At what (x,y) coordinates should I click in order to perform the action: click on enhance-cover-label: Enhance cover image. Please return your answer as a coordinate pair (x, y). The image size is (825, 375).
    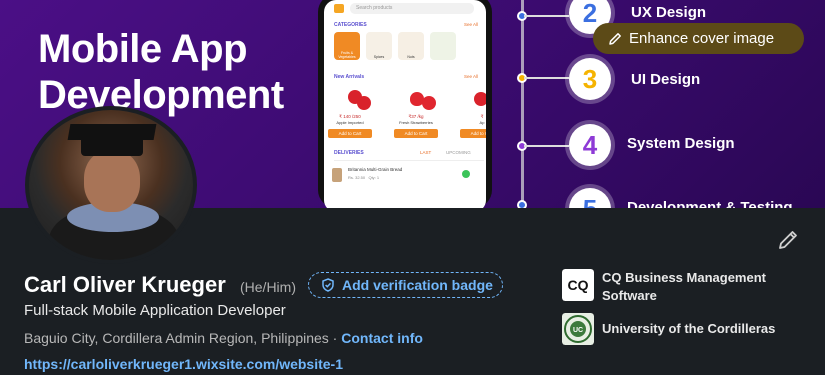
    Looking at the image, I should click on (702, 38).